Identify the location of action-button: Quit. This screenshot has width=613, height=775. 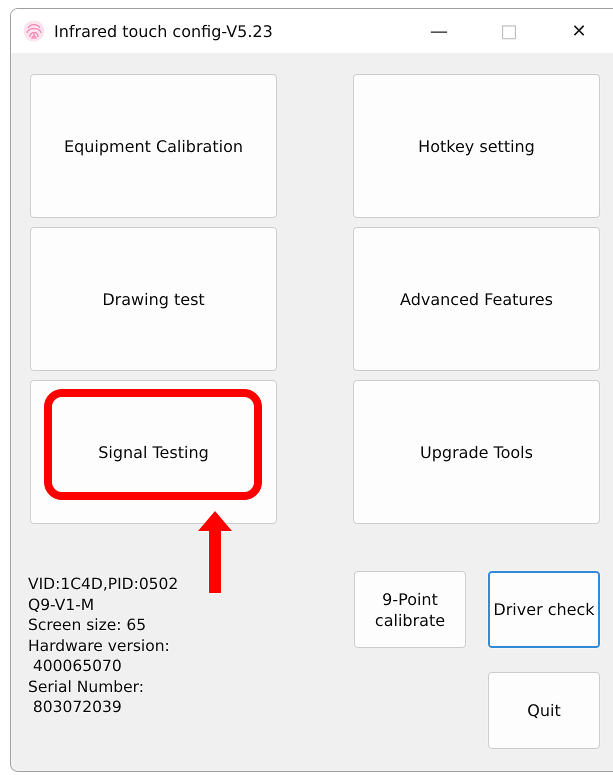
(544, 710).